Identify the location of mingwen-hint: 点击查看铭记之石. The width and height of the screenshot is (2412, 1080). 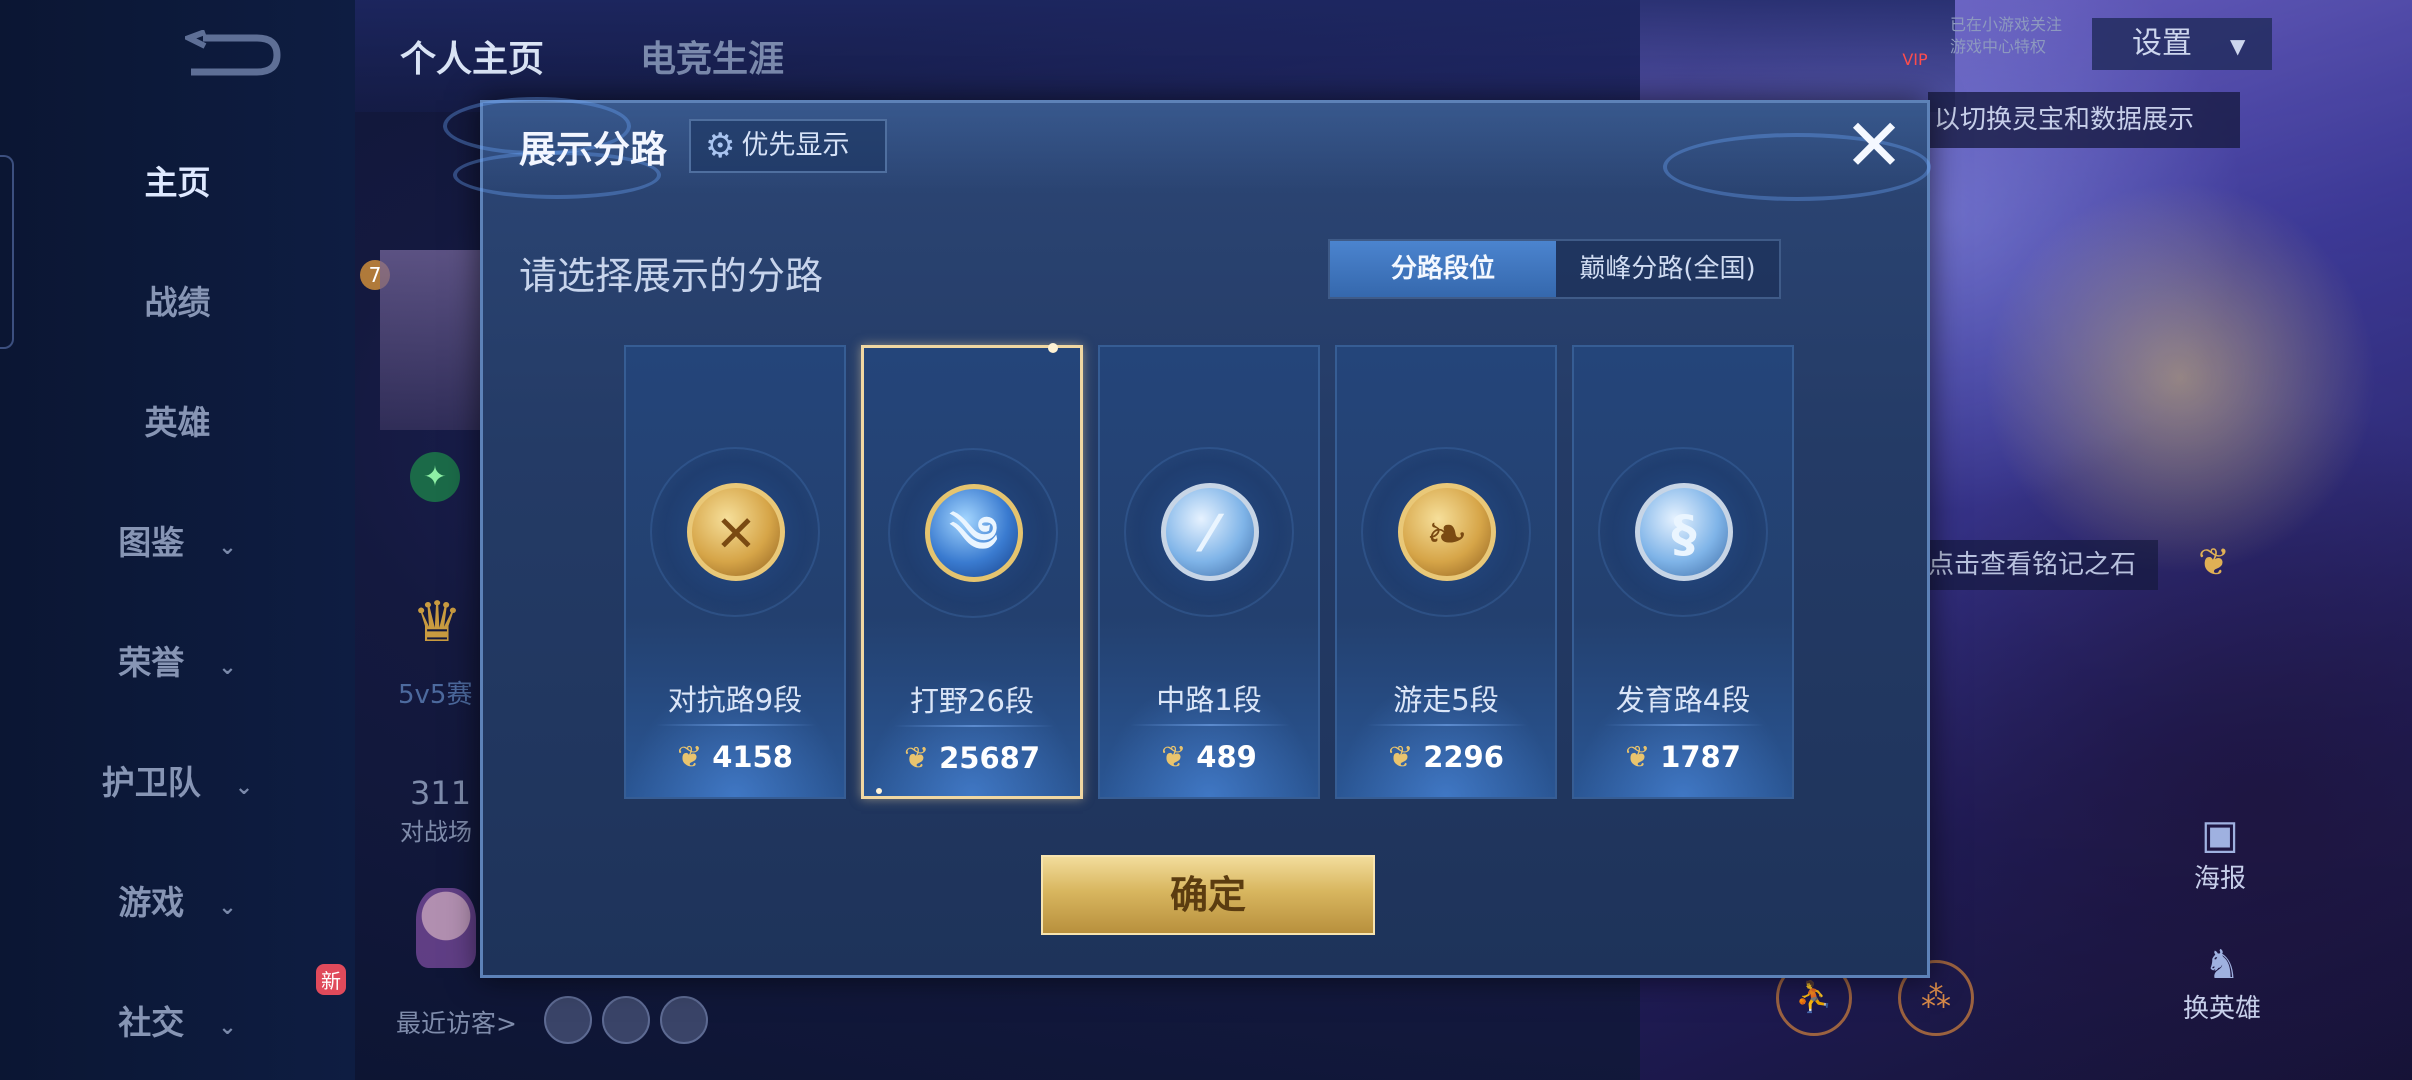
(2043, 565).